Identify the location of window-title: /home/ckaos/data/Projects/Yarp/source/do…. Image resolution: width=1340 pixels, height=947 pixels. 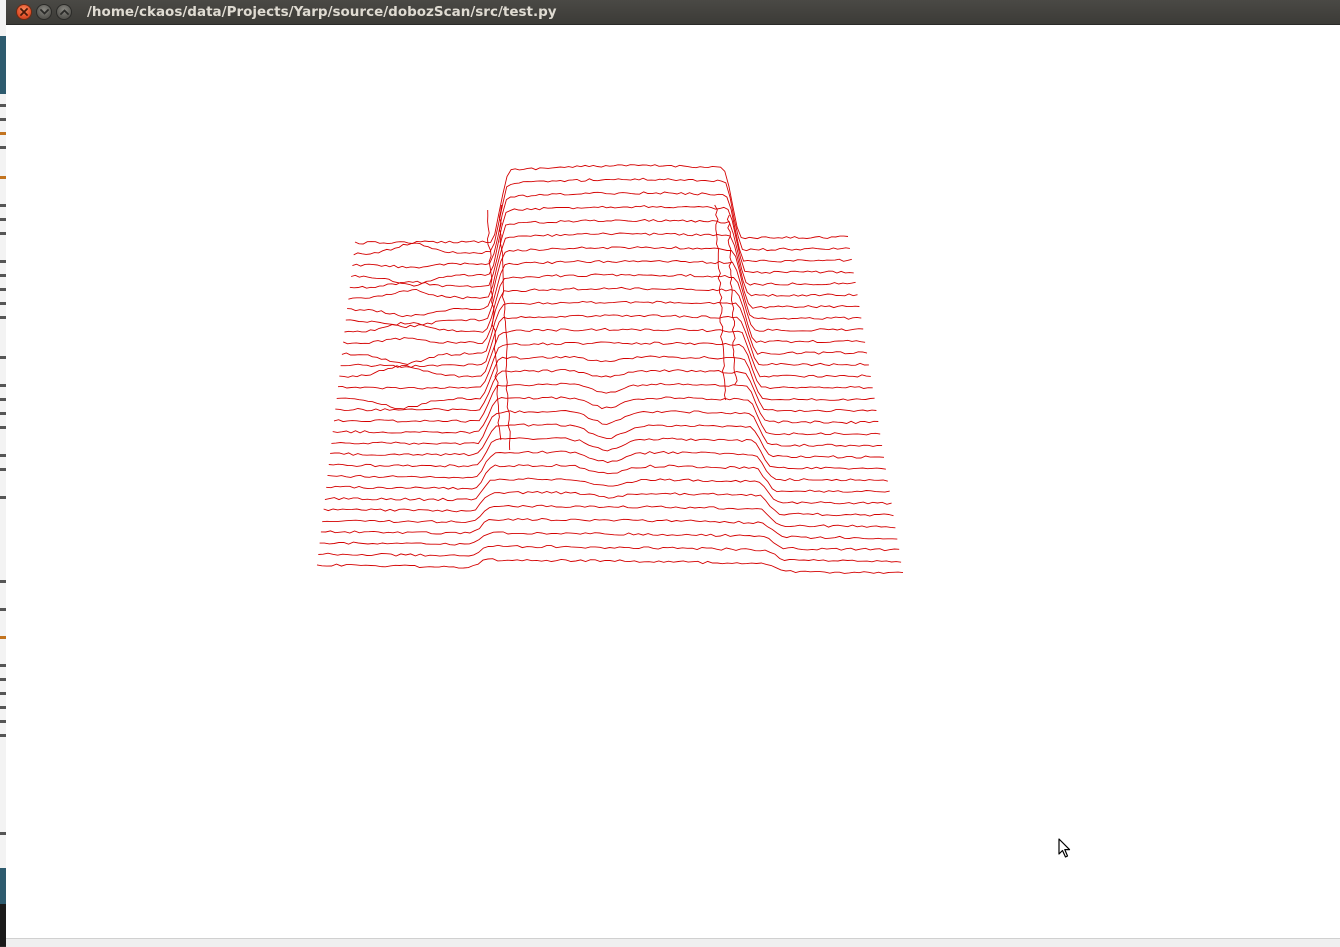
(322, 12).